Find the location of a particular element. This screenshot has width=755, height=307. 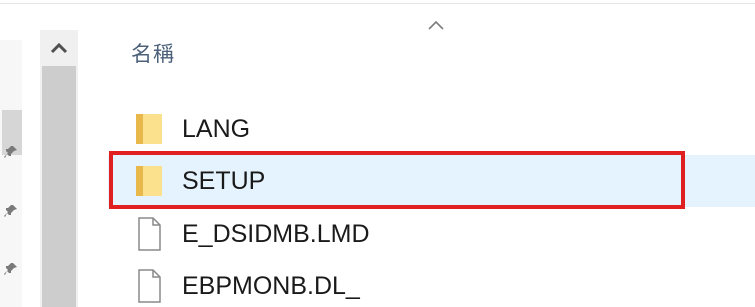

vertical-scrollbar is located at coordinates (59, 168).